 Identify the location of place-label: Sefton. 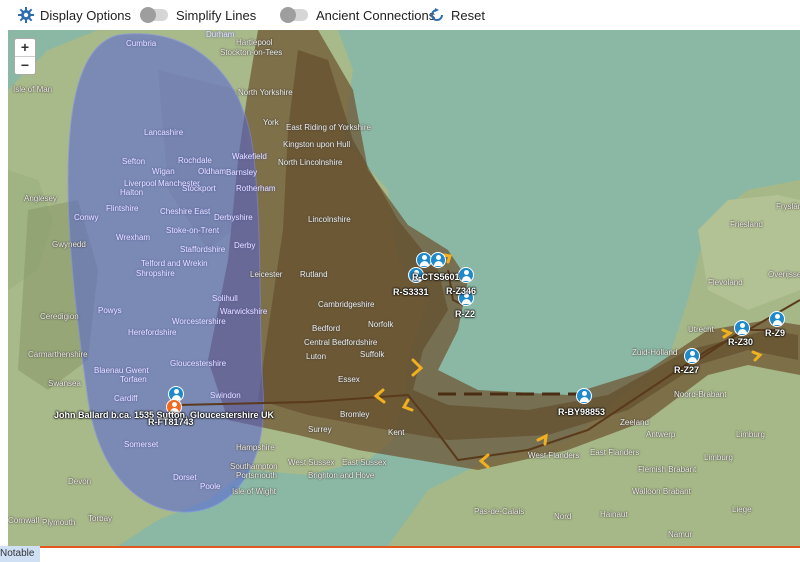
(134, 161).